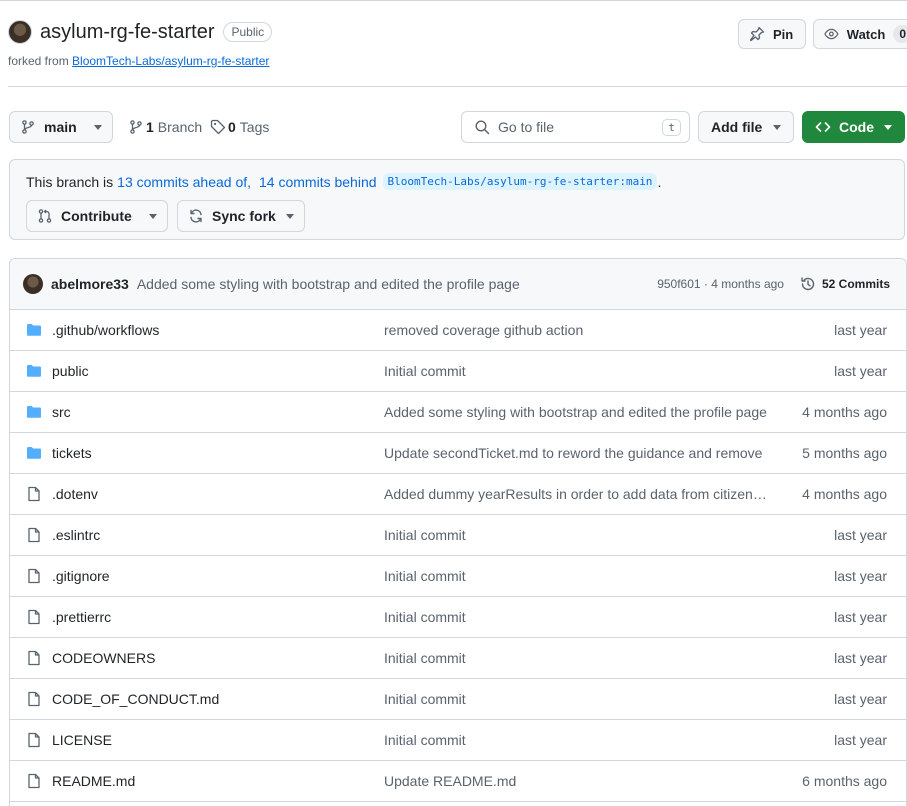  I want to click on repo-header: asylum-rg-fe-starter Public, so click(140, 32).